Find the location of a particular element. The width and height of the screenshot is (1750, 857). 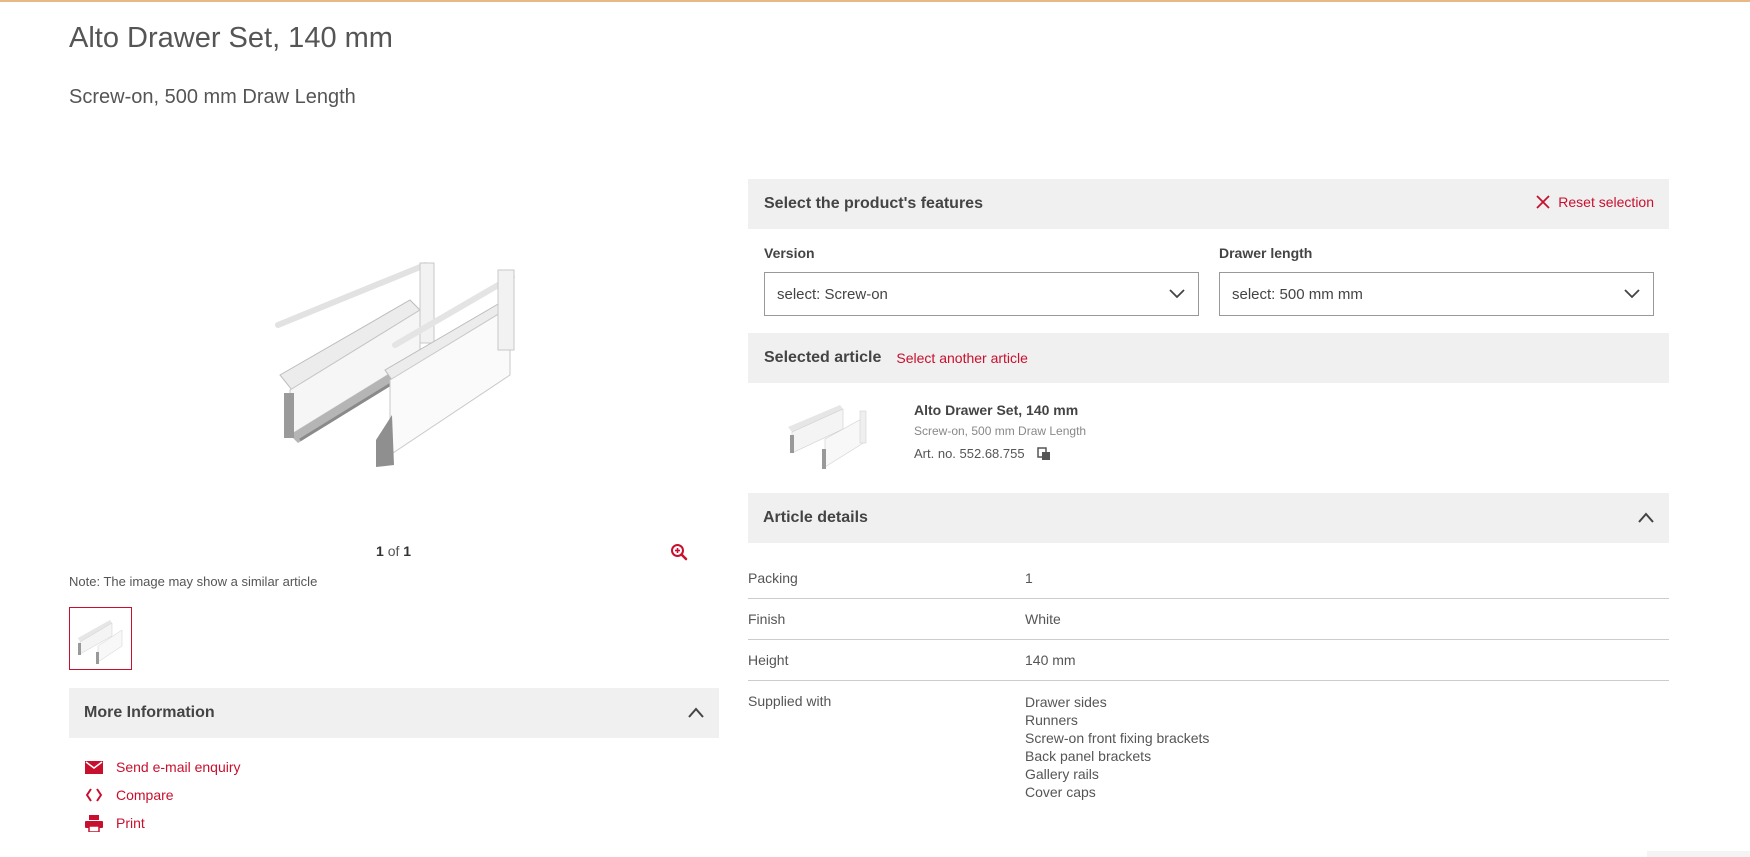

corner-widget is located at coordinates (1698, 854).